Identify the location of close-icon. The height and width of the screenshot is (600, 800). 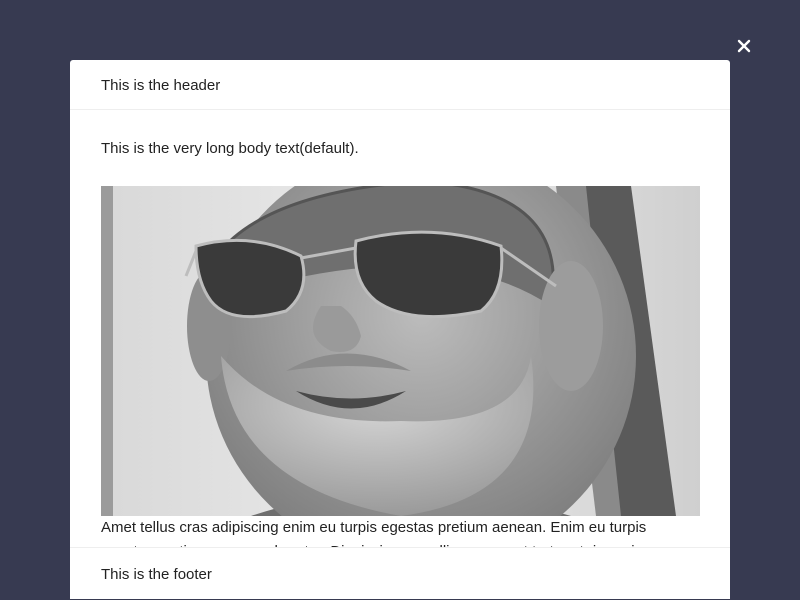
(744, 46).